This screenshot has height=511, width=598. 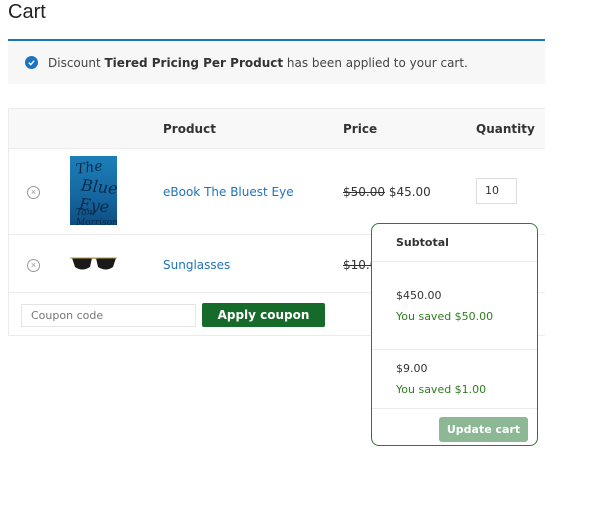 What do you see at coordinates (412, 368) in the screenshot?
I see `subtotal-amount: $9.00` at bounding box center [412, 368].